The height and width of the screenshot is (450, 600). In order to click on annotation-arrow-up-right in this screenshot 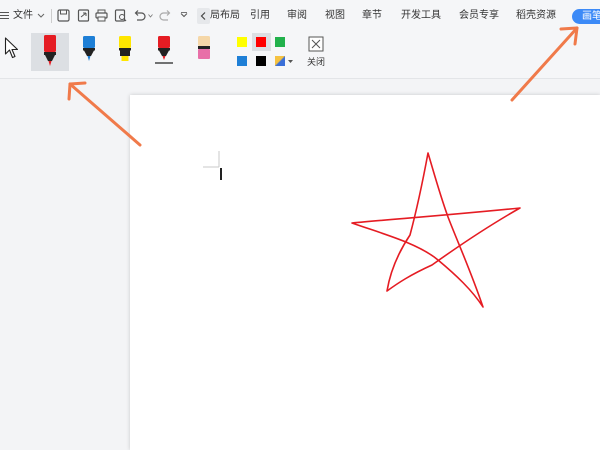, I will do `click(544, 64)`.